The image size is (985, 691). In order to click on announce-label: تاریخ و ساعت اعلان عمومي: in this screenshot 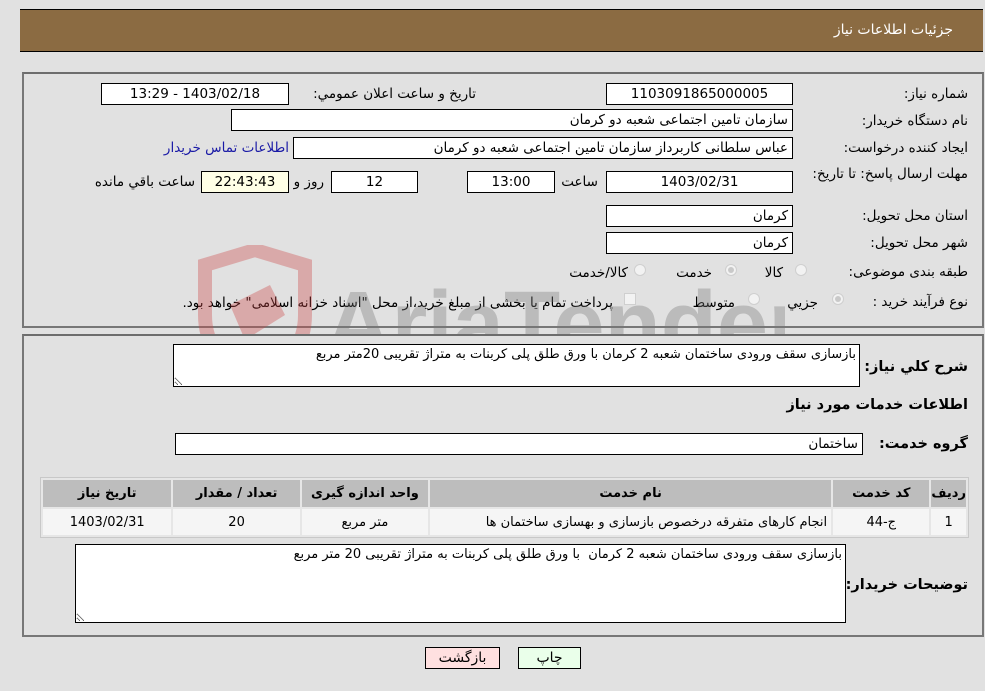, I will do `click(394, 94)`.